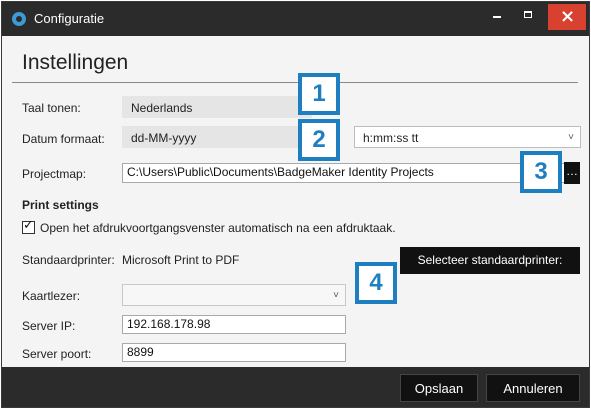  I want to click on time-format-dropdown: h:mm:ss tt ˅, so click(467, 137).